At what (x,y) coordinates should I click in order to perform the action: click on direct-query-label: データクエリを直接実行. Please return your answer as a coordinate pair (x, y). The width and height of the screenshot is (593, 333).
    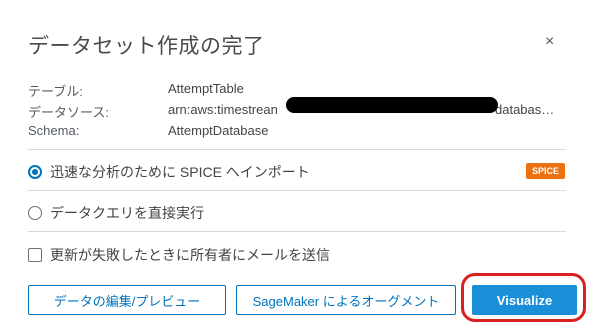
    Looking at the image, I should click on (127, 213).